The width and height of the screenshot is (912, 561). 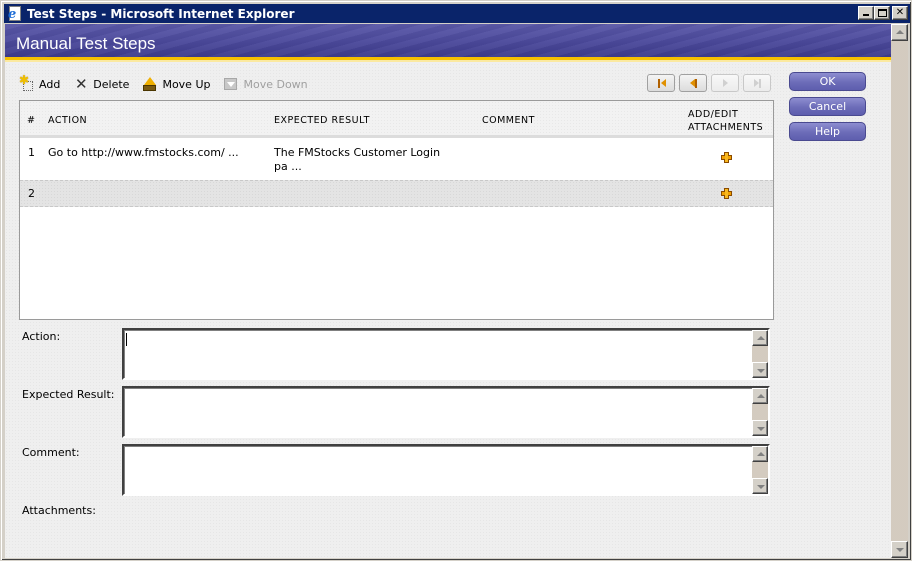 What do you see at coordinates (713, 114) in the screenshot?
I see `column-attachments-line1: ADD/EDIT` at bounding box center [713, 114].